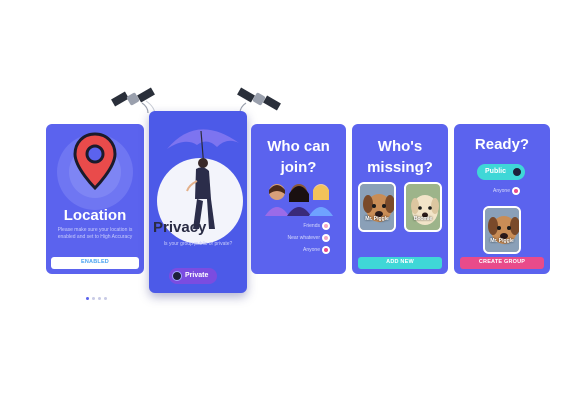  I want to click on ready-option-anyone-label: Anyone, so click(501, 191).